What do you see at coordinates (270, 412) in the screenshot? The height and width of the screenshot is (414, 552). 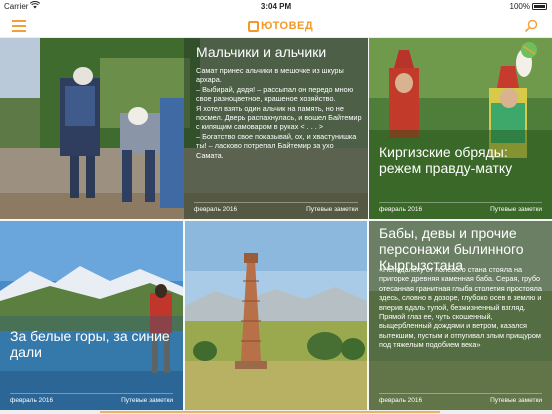 I see `scroll-thumb` at bounding box center [270, 412].